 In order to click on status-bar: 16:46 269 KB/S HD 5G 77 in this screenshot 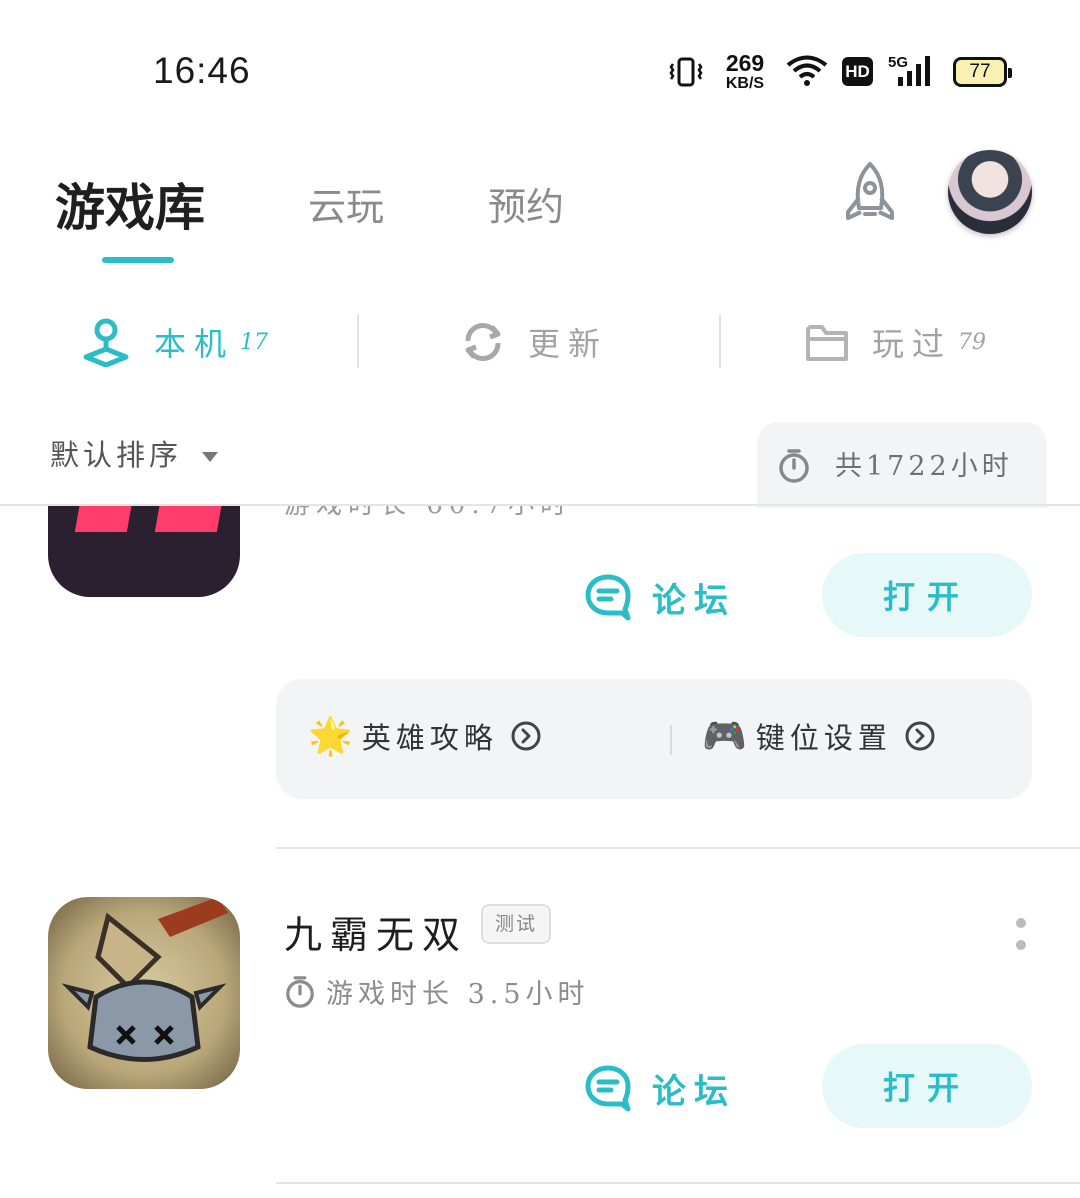, I will do `click(540, 65)`.